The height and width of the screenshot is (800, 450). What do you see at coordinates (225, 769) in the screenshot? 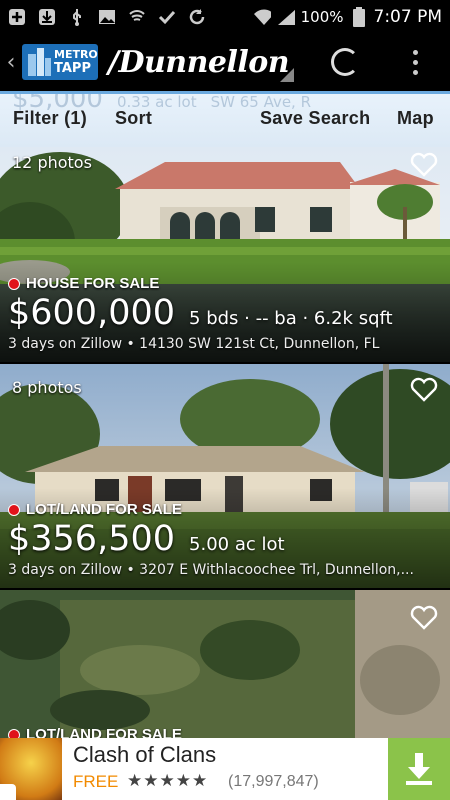
I see `ad-banner: Clash of Clans FREE ★★★★★ (17,997,847)` at bounding box center [225, 769].